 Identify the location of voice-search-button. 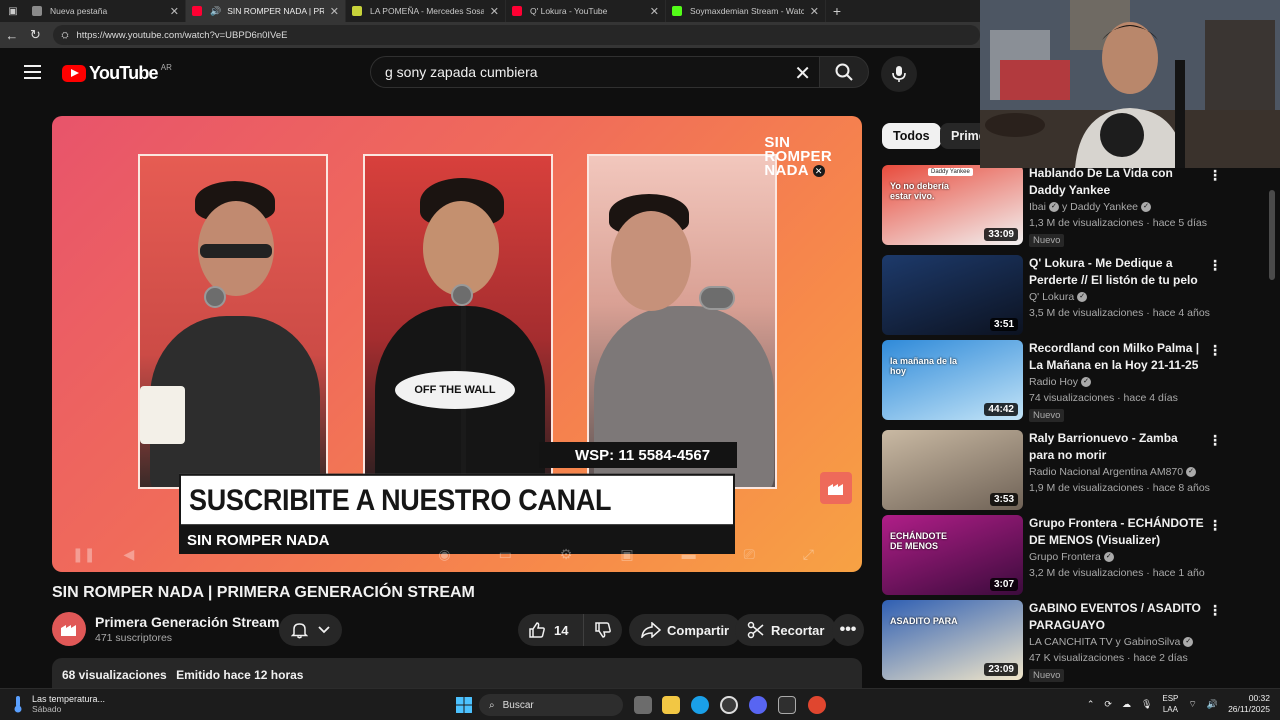
(899, 74).